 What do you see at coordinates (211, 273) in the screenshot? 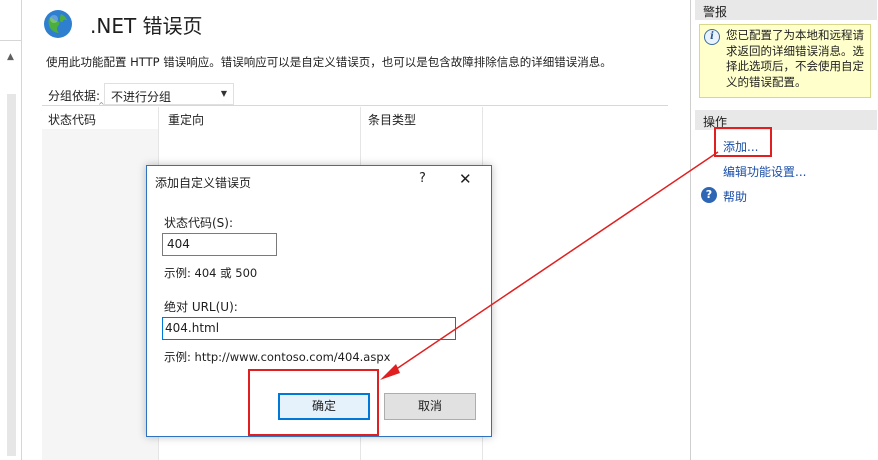
I see `status-code-example: 示例: 404 或 500` at bounding box center [211, 273].